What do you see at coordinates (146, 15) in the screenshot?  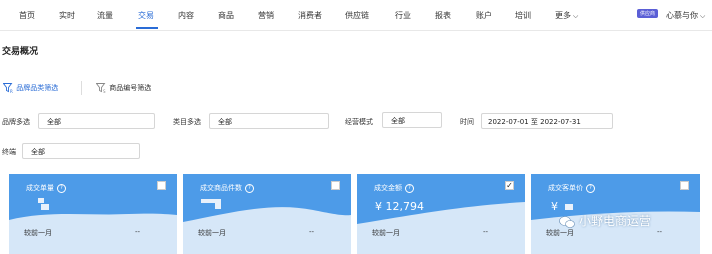 I see `nav-item-trade: 交易` at bounding box center [146, 15].